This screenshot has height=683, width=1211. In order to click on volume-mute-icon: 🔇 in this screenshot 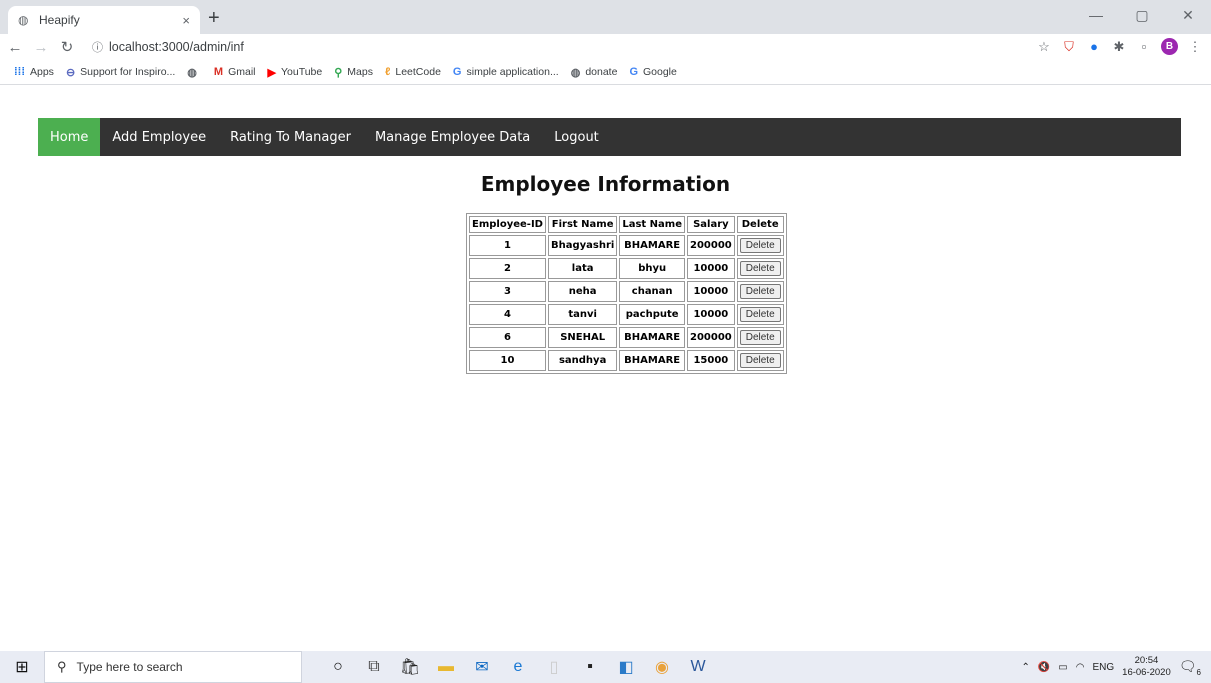, I will do `click(1044, 667)`.